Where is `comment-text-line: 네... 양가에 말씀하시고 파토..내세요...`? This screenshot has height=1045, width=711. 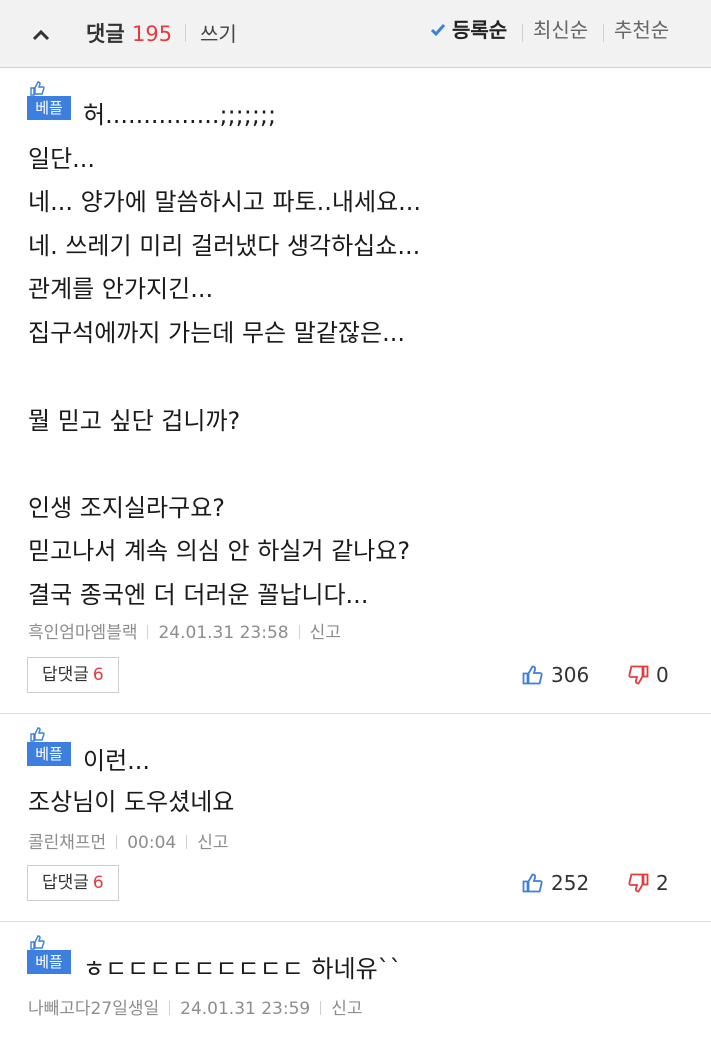 comment-text-line: 네... 양가에 말씀하시고 파토..내세요... is located at coordinates (225, 202).